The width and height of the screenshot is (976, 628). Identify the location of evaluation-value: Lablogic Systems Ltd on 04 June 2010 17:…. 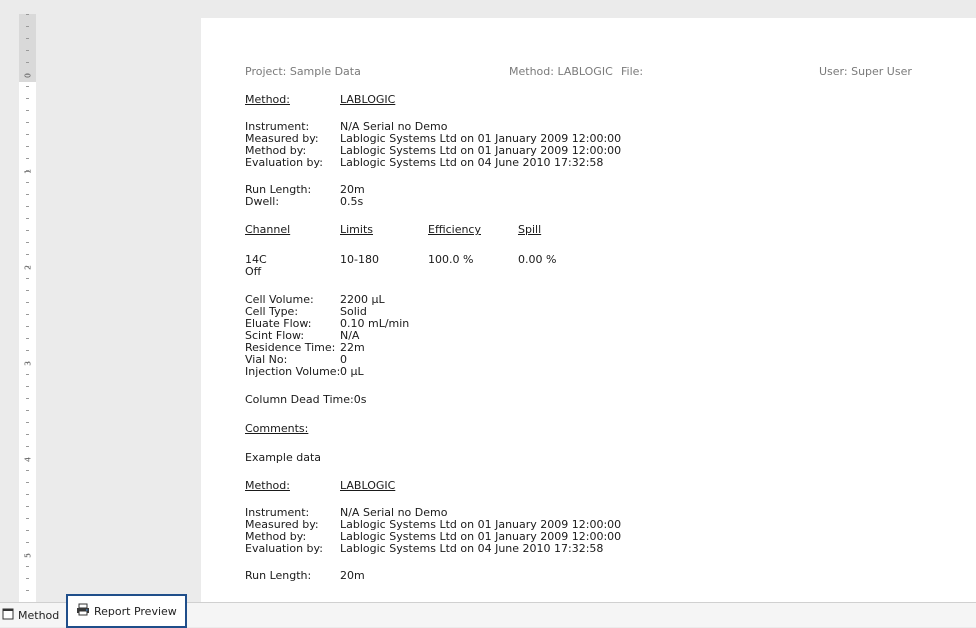
(472, 162).